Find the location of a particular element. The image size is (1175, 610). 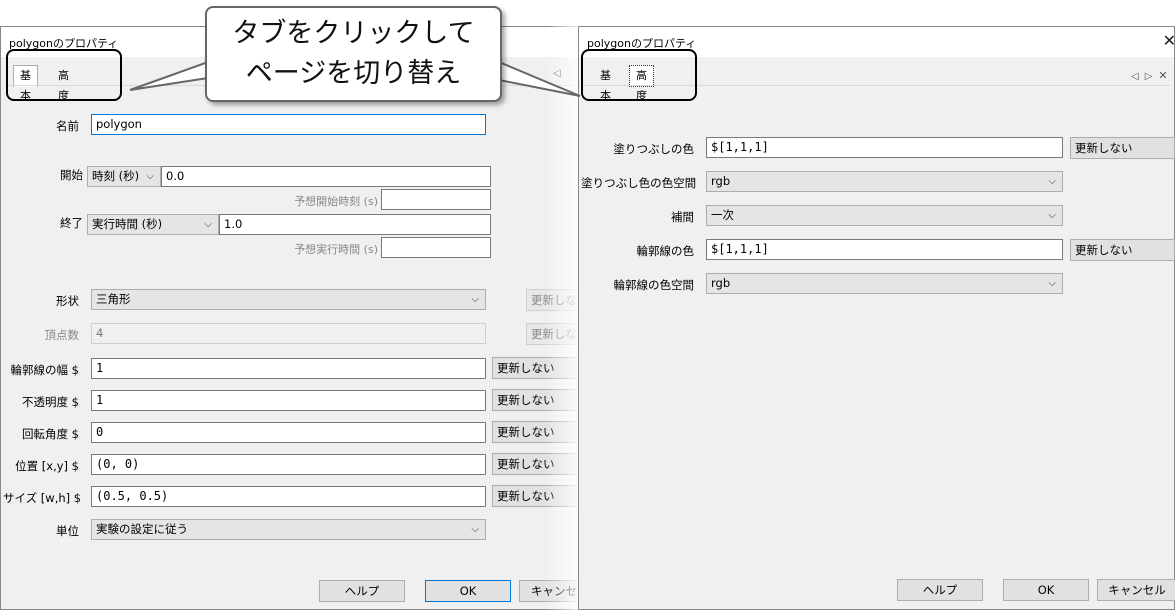

tab-scroll-right-icon: ▷ is located at coordinates (1152, 76).